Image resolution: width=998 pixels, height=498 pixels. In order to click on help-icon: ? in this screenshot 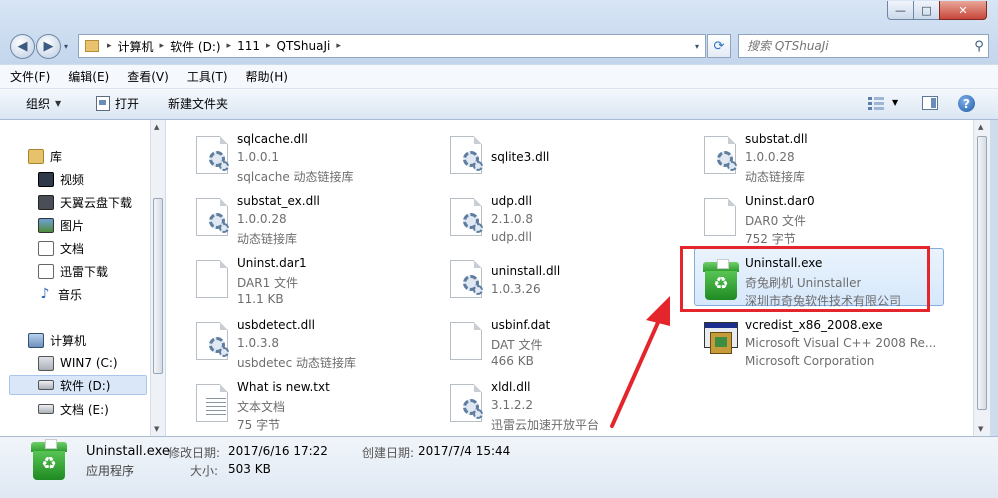, I will do `click(966, 103)`.